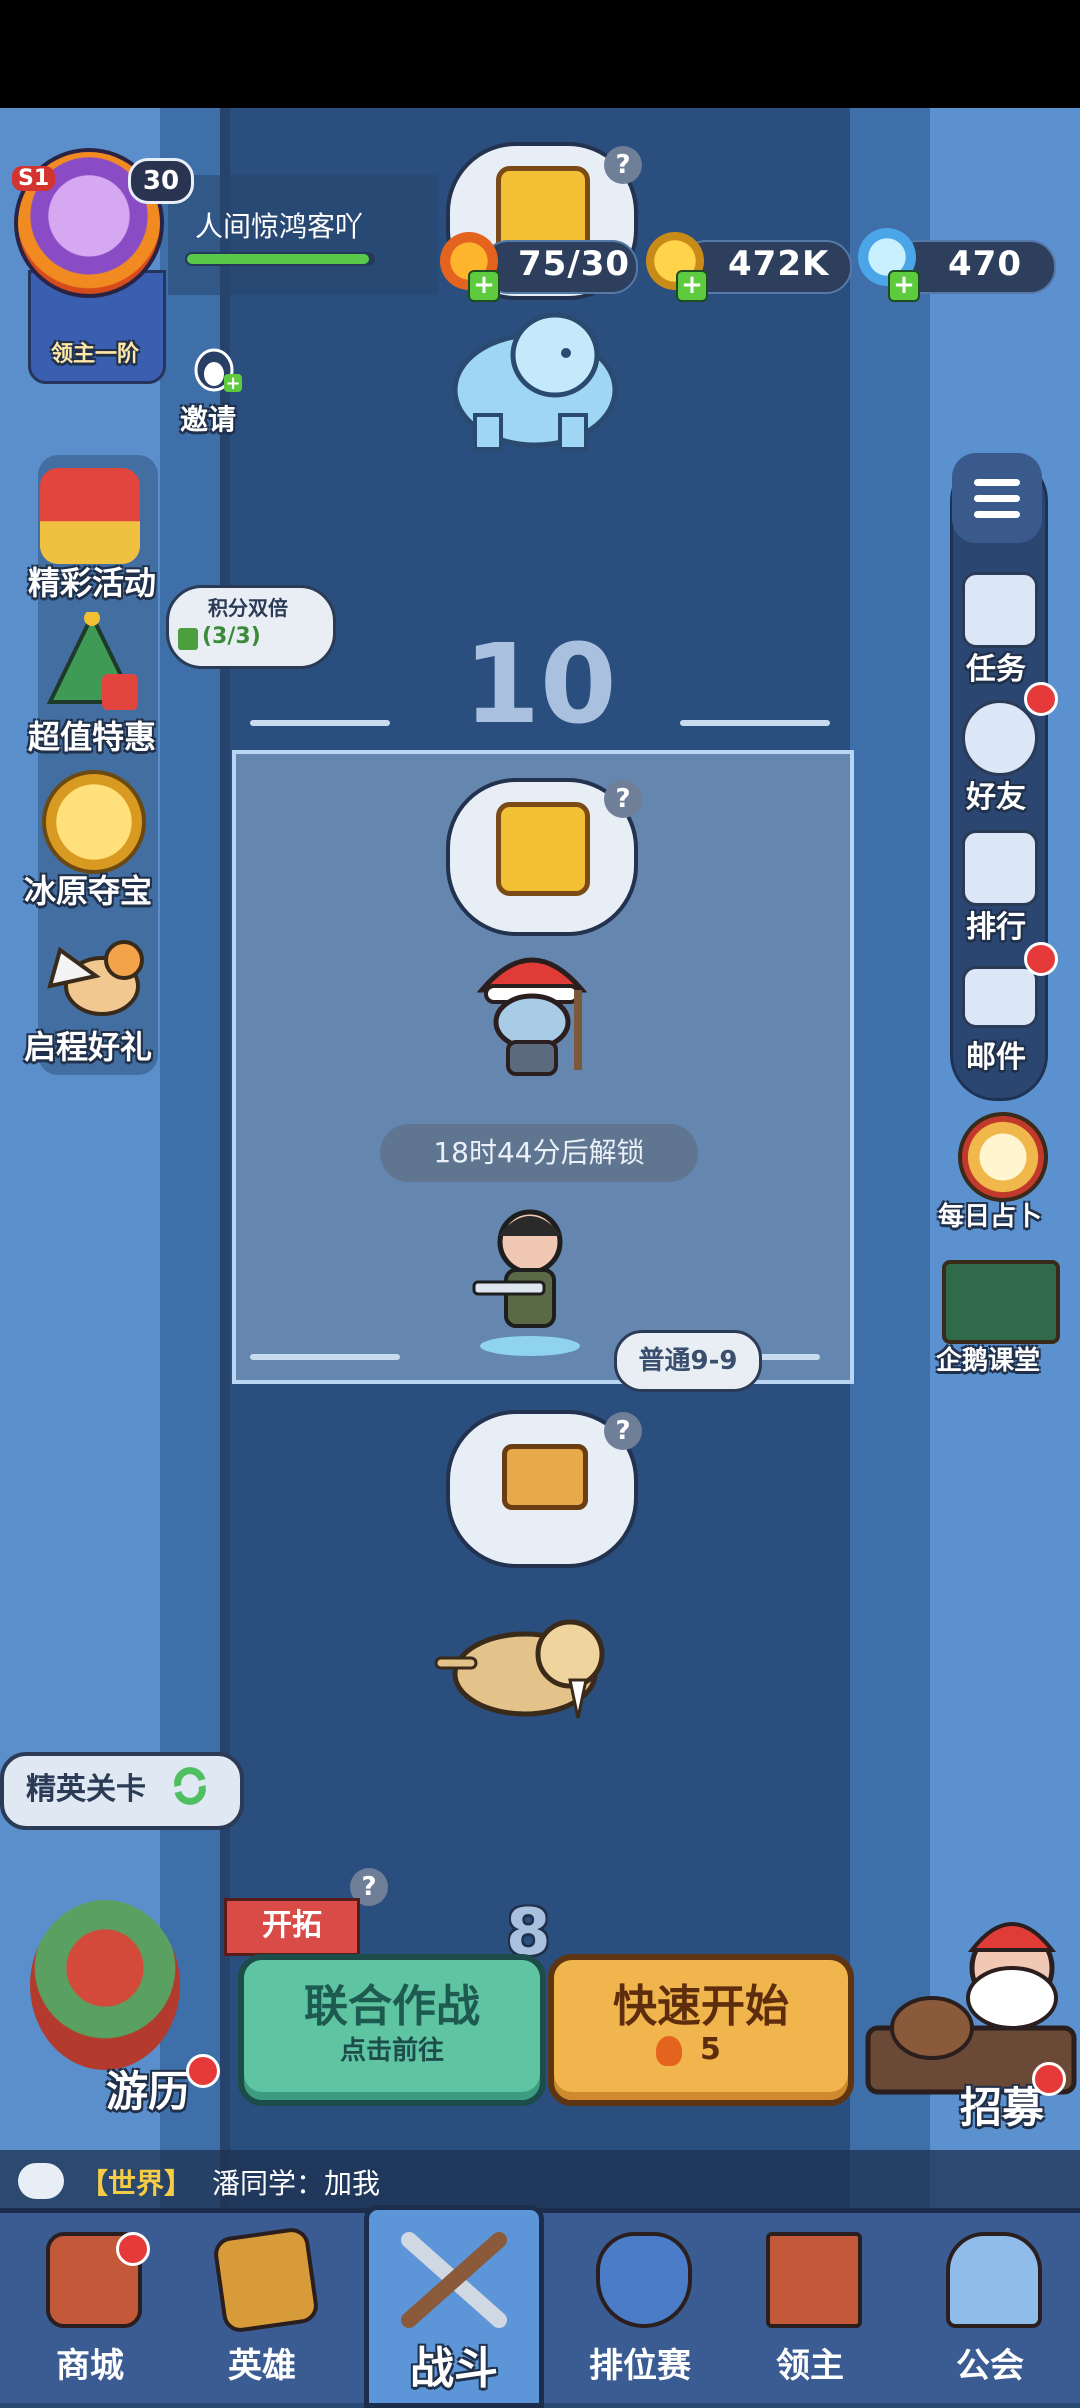 The width and height of the screenshot is (1080, 2408). What do you see at coordinates (1003, 1157) in the screenshot?
I see `crystal-ball-icon` at bounding box center [1003, 1157].